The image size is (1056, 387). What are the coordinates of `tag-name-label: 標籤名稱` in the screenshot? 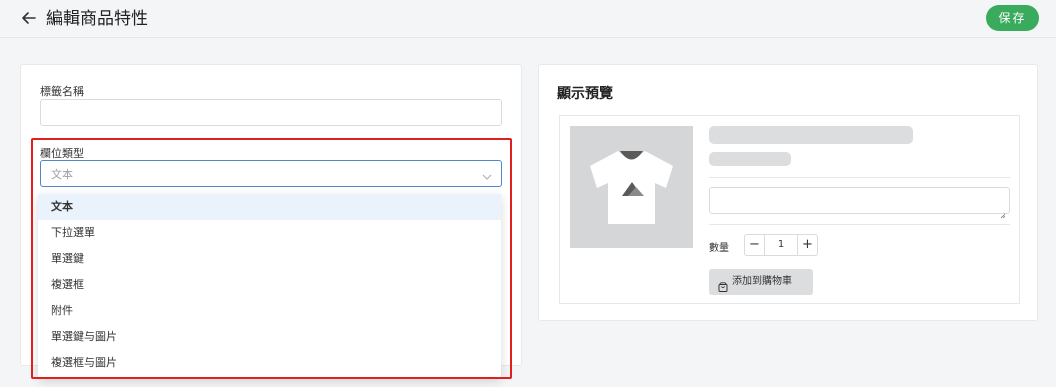 It's located at (62, 91).